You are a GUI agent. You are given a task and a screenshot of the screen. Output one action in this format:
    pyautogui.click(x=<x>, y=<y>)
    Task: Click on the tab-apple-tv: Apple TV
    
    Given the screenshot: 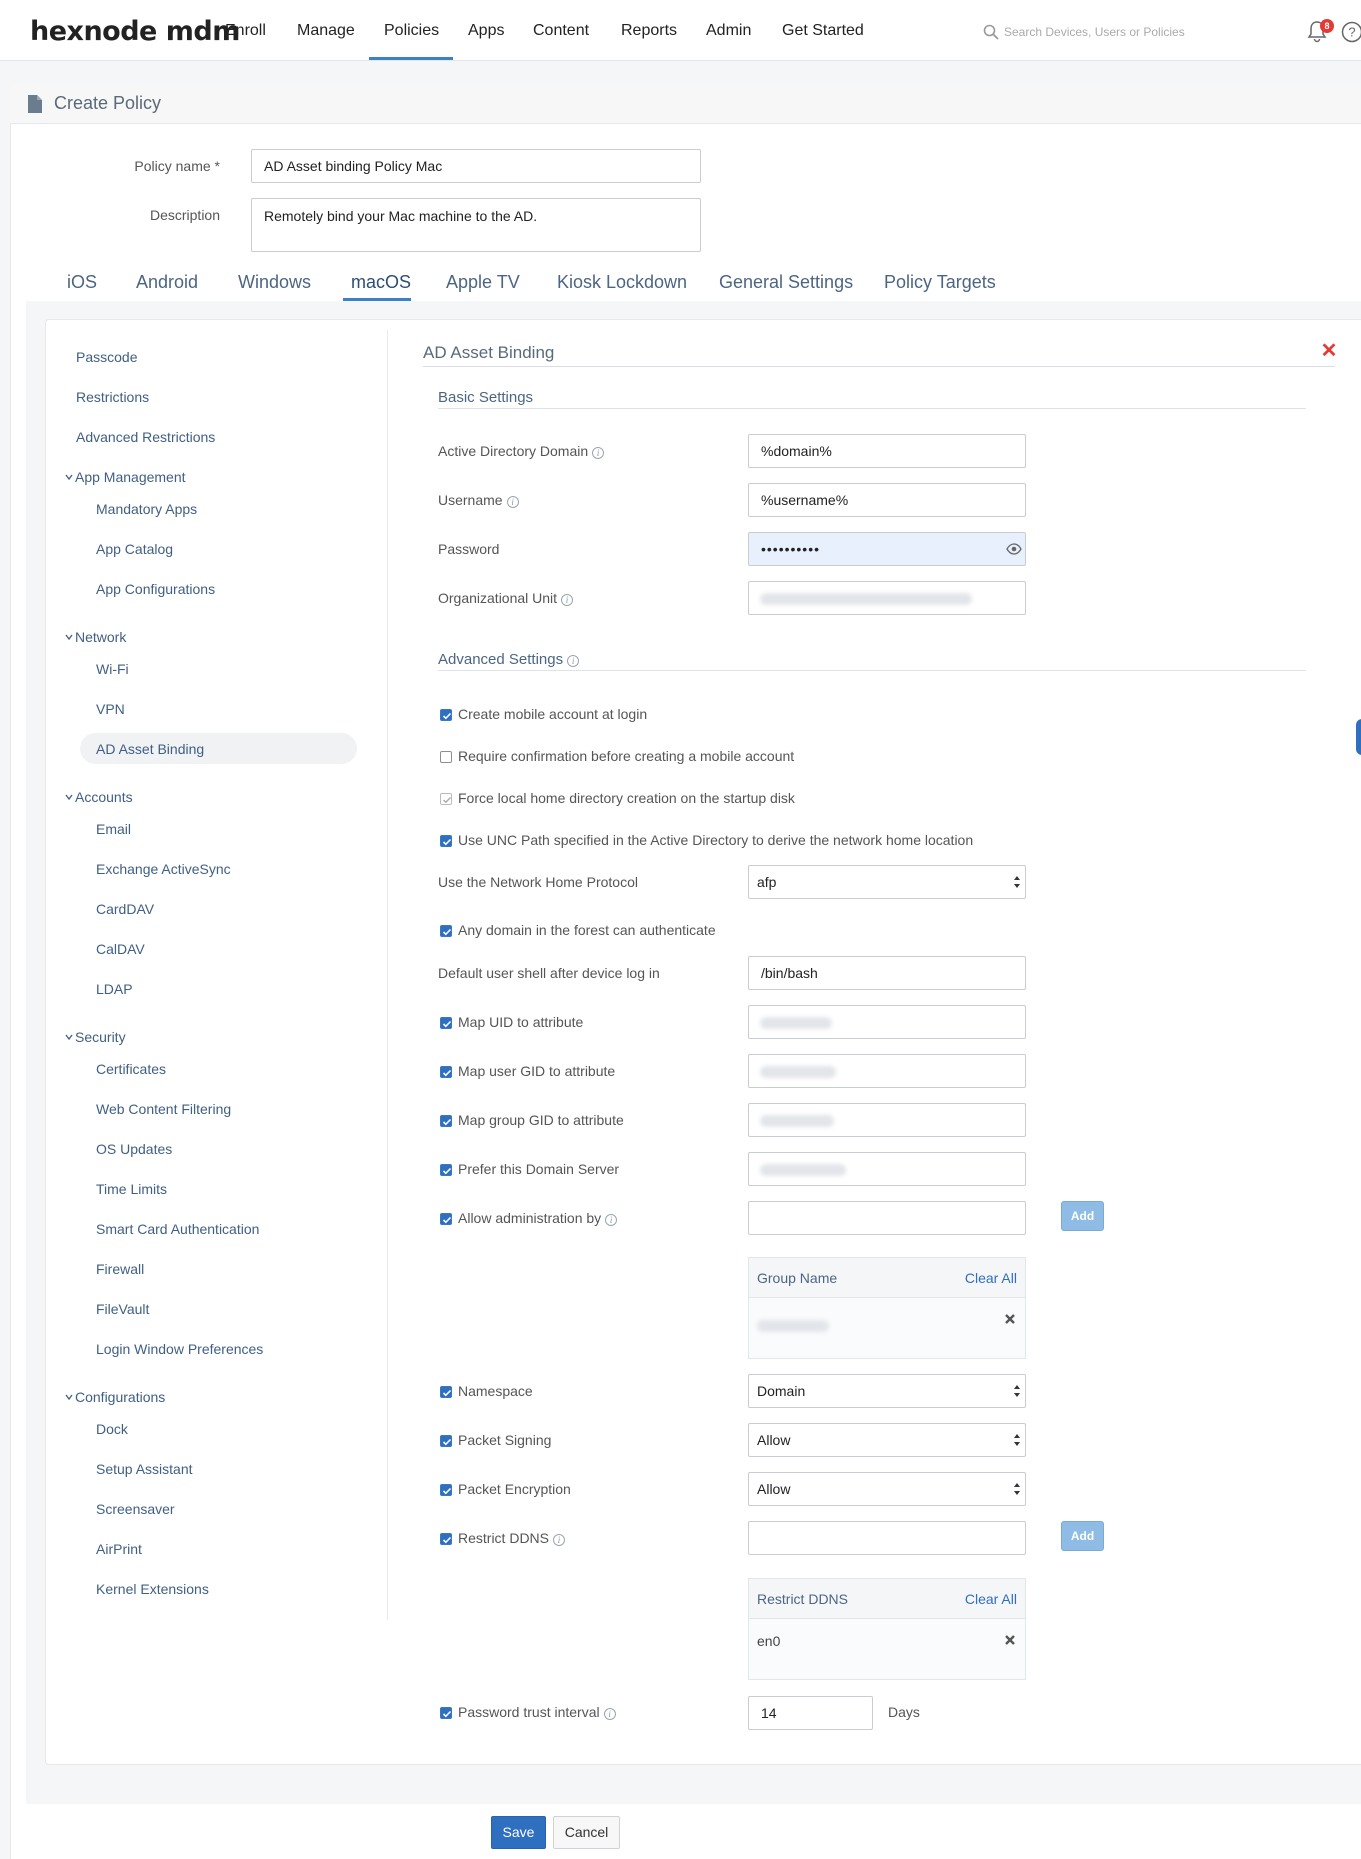 What is the action you would take?
    pyautogui.click(x=483, y=282)
    